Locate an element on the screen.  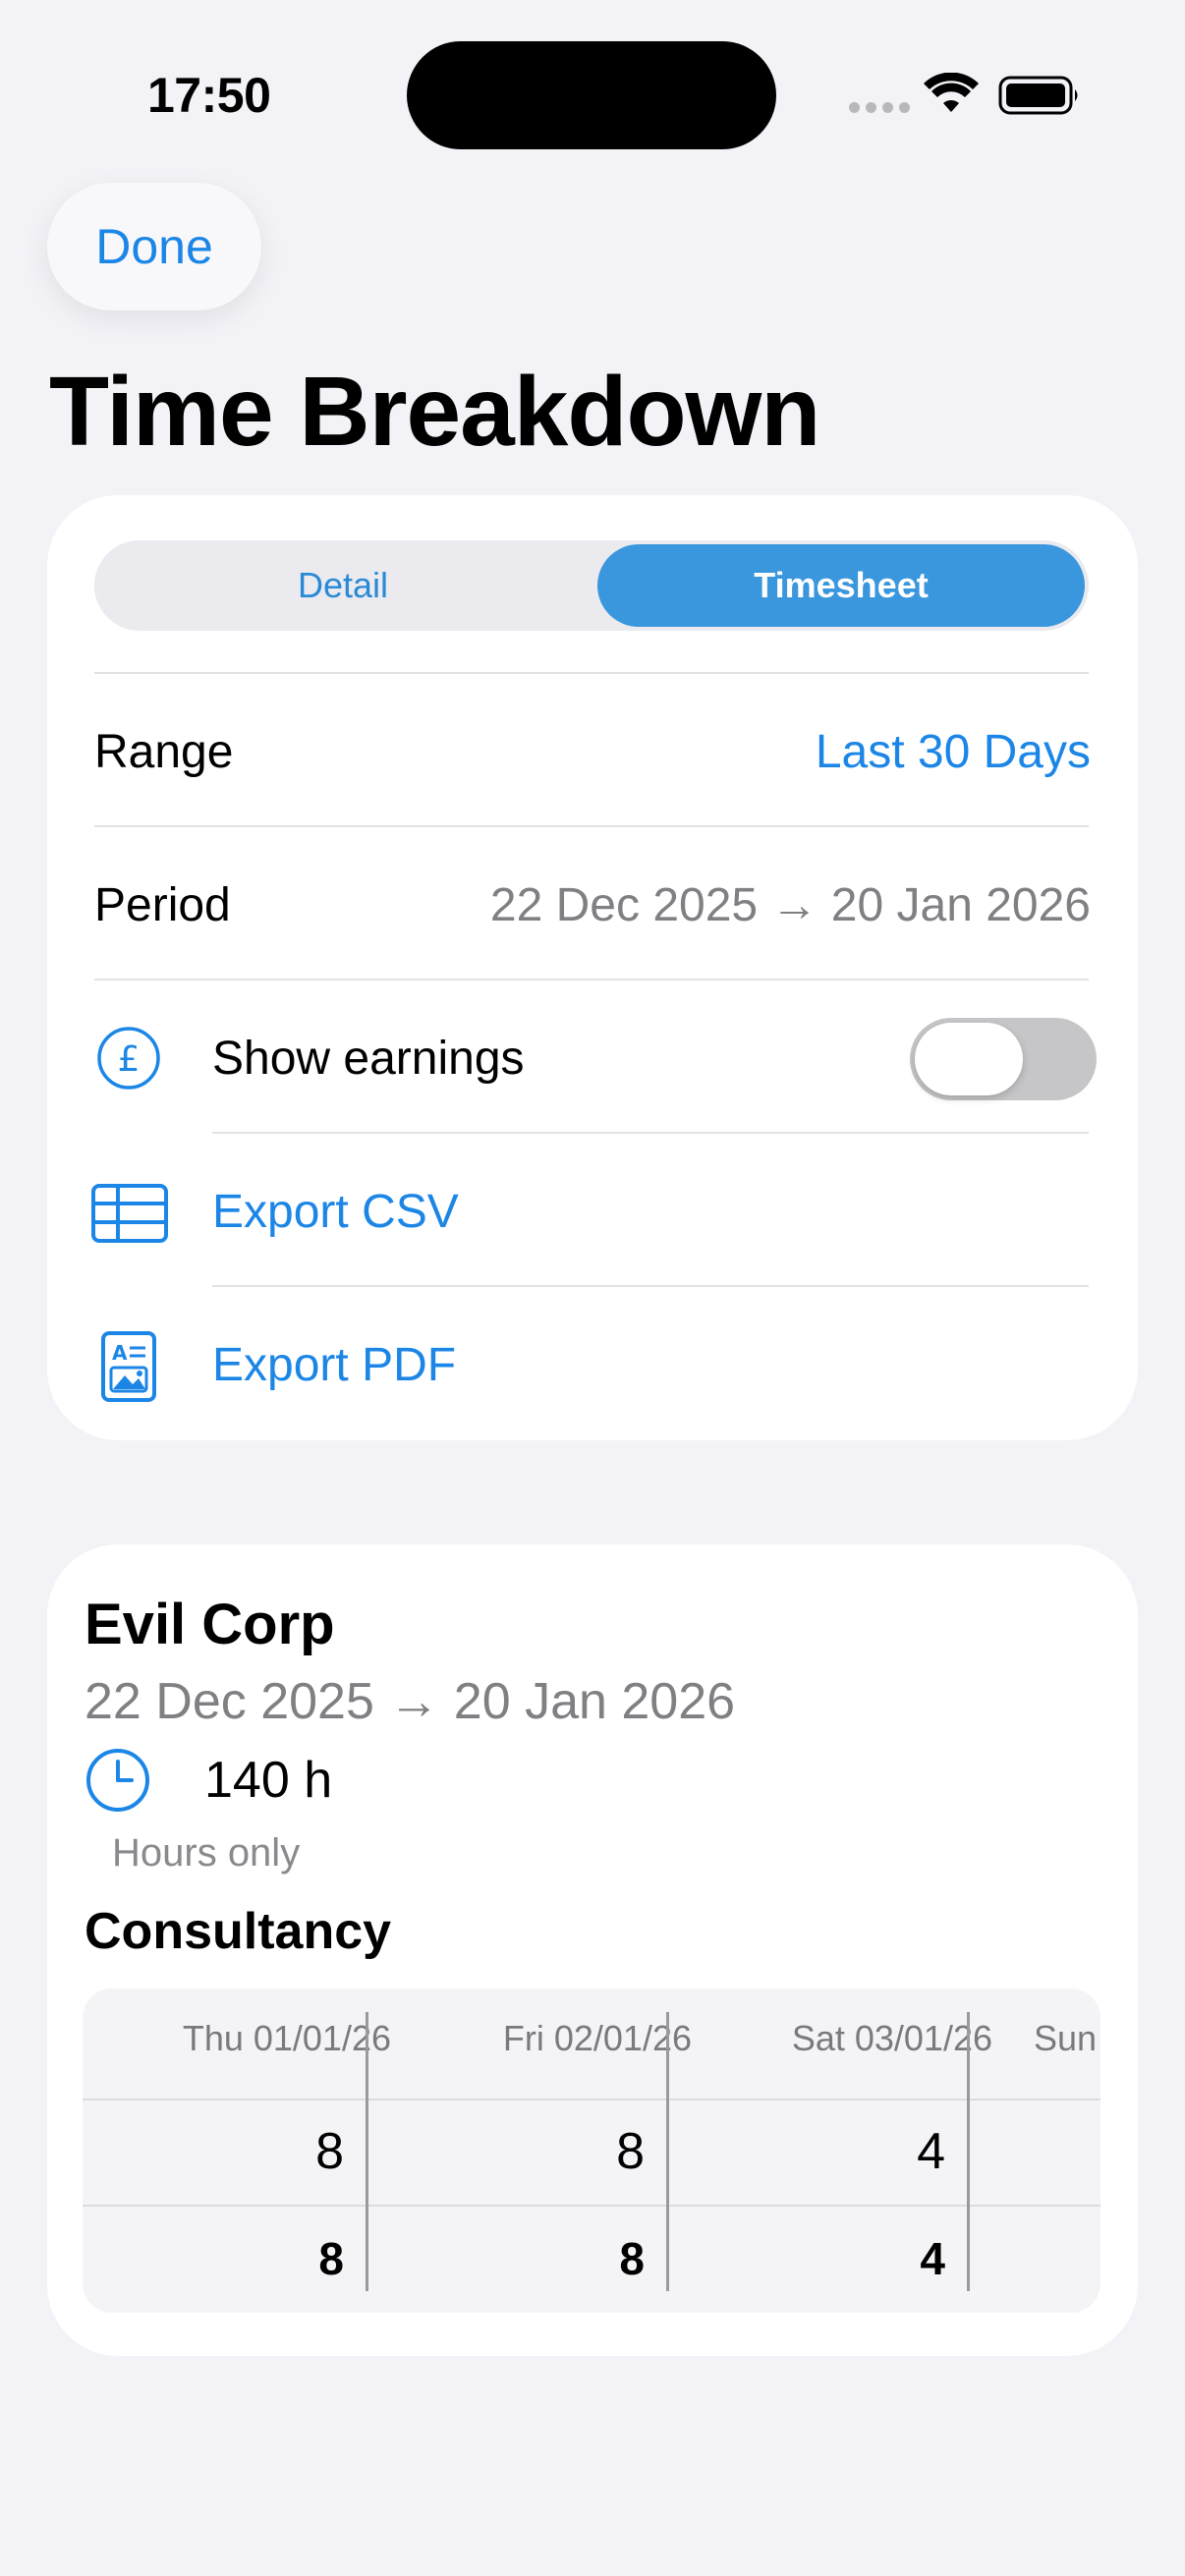
toggle-knob is located at coordinates (969, 1059).